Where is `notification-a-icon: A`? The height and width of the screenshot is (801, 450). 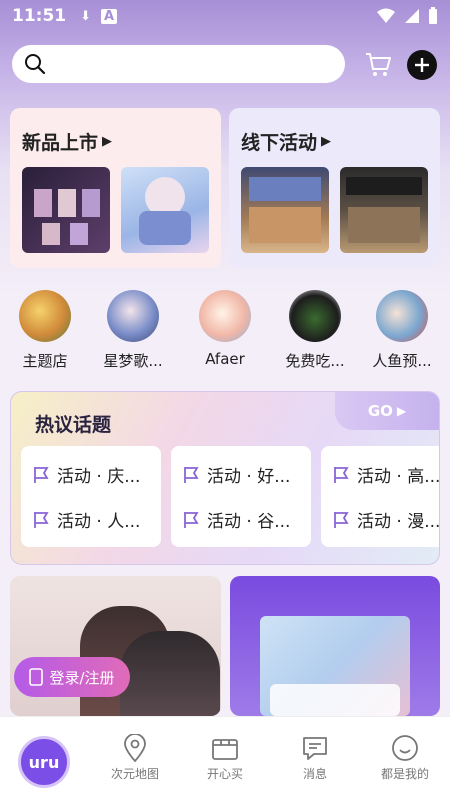 notification-a-icon: A is located at coordinates (109, 16).